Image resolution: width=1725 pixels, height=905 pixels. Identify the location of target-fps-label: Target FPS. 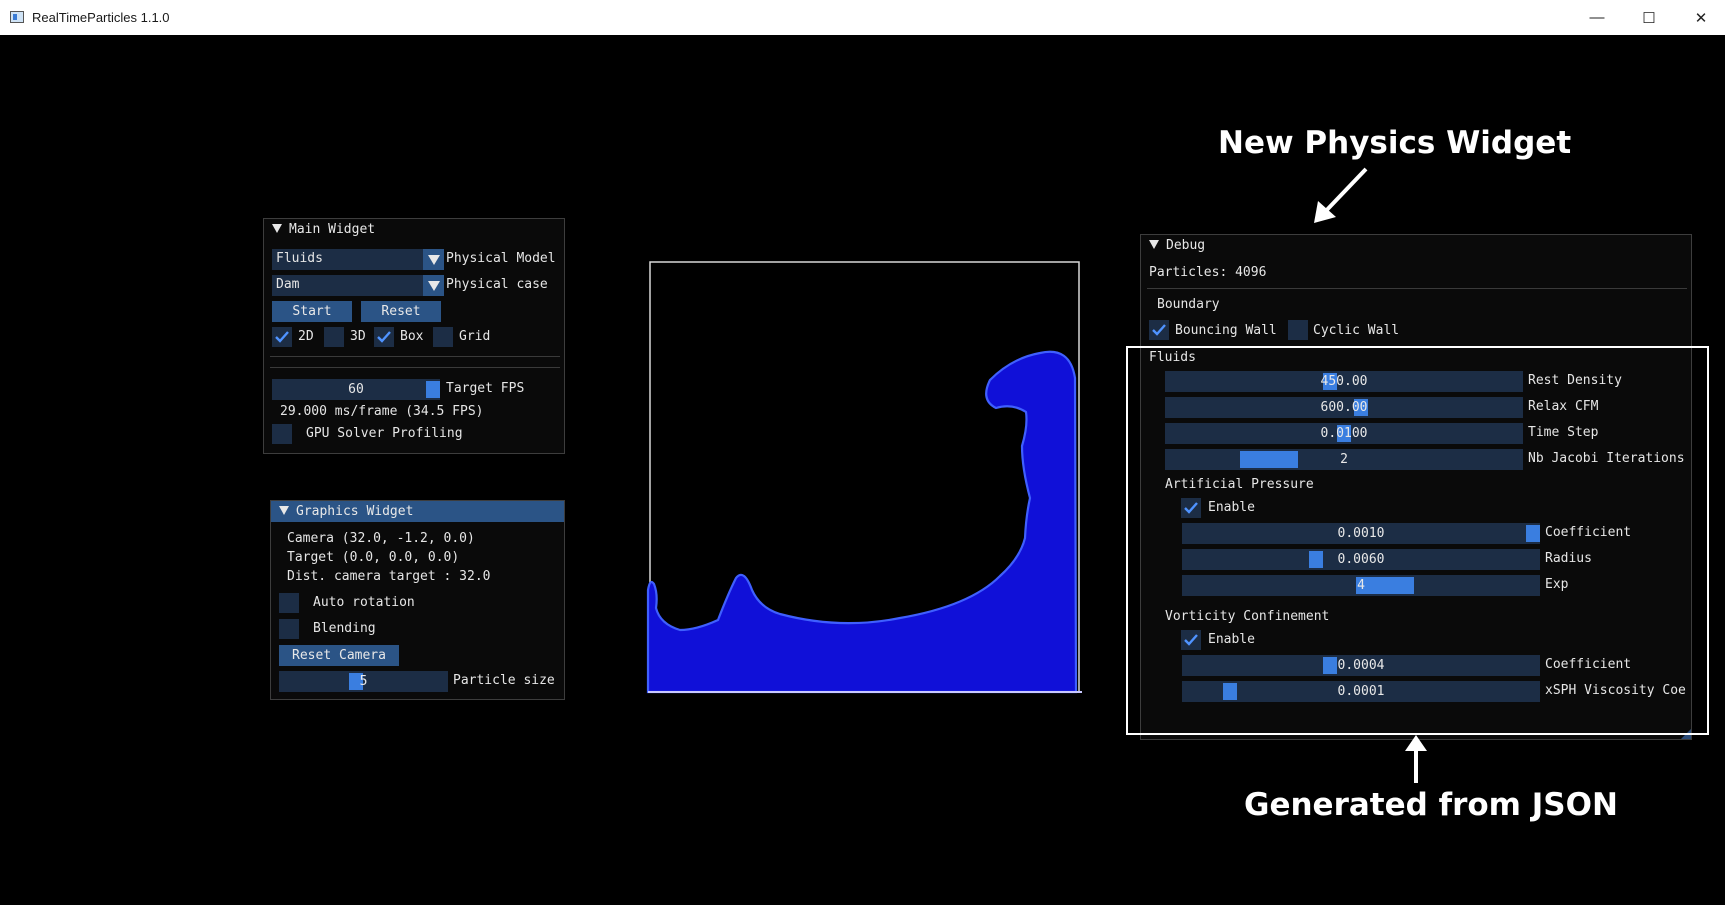
(485, 388).